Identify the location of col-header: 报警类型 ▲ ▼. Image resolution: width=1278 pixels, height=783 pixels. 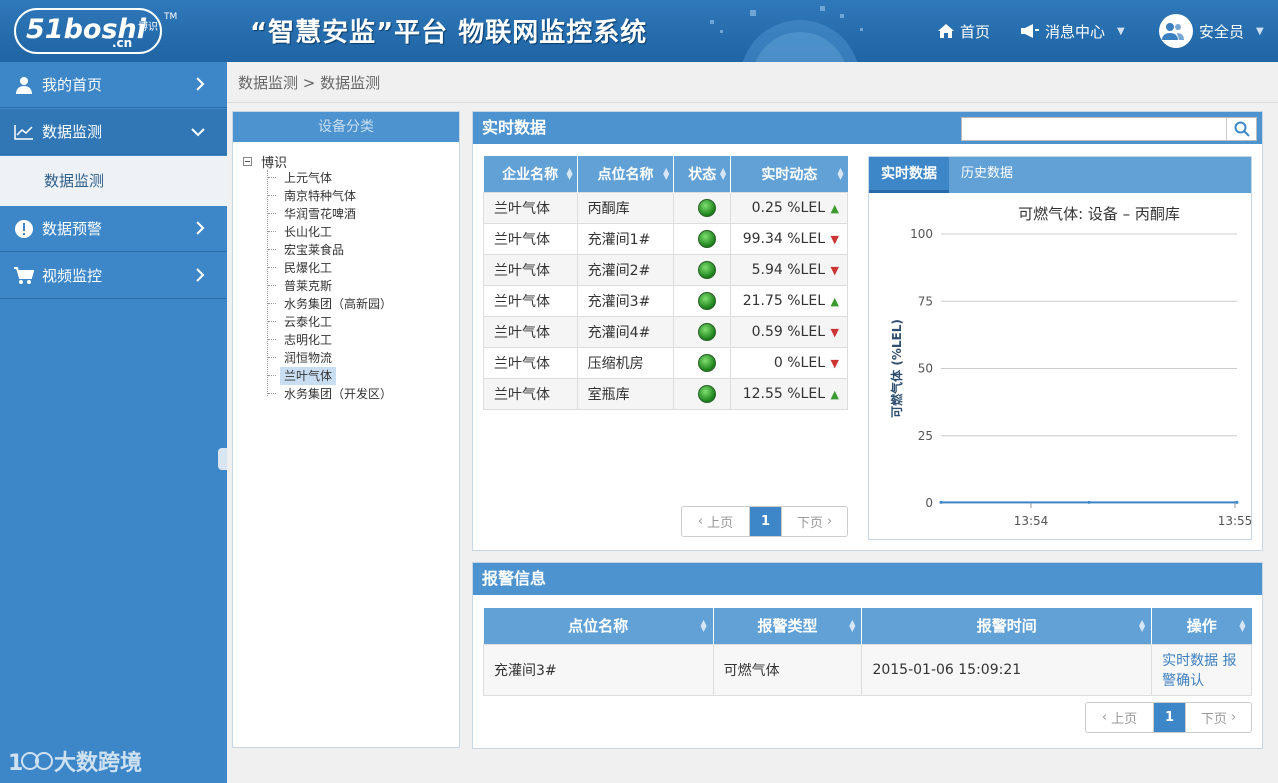
(788, 626).